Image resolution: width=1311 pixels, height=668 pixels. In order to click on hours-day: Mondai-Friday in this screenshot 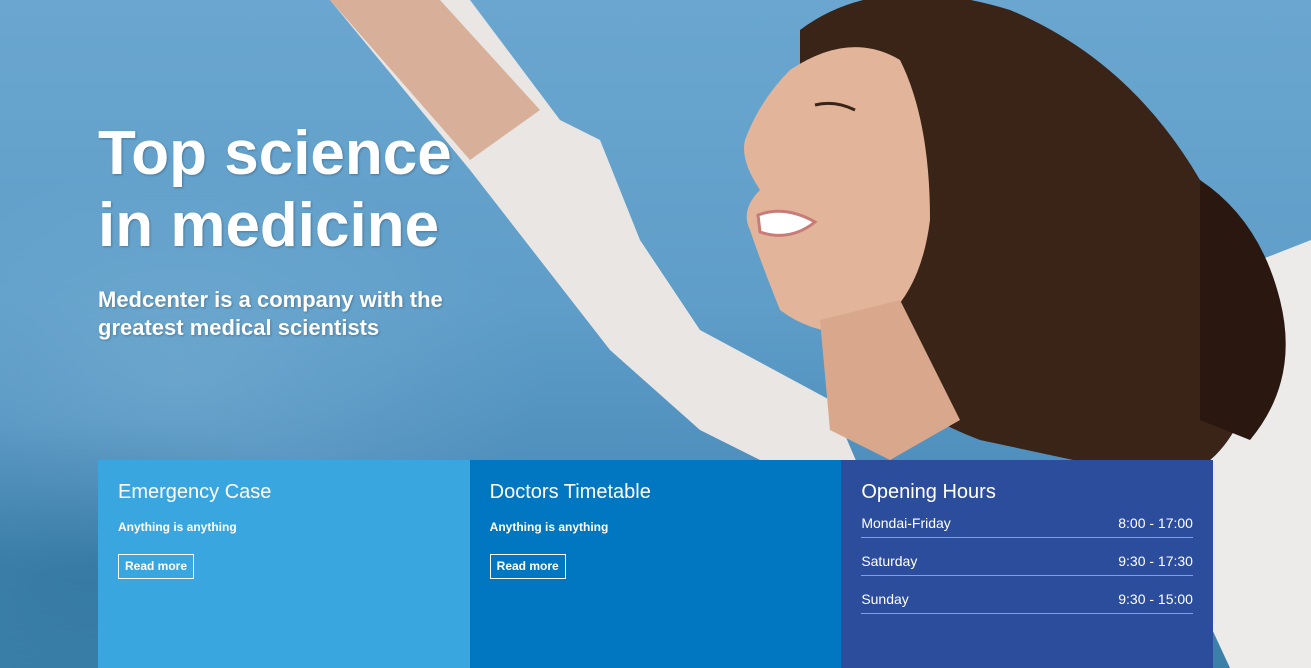, I will do `click(906, 523)`.